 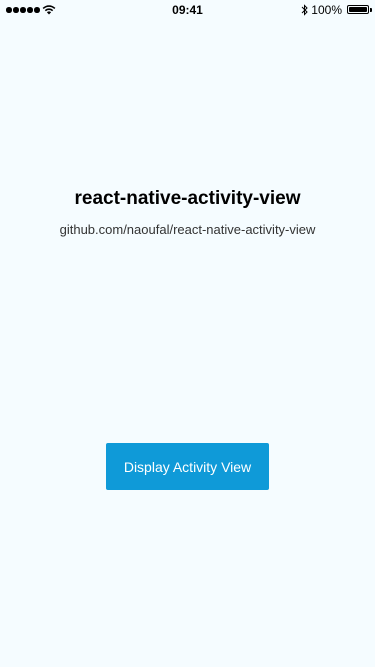 I want to click on battery-nub, so click(x=371, y=10).